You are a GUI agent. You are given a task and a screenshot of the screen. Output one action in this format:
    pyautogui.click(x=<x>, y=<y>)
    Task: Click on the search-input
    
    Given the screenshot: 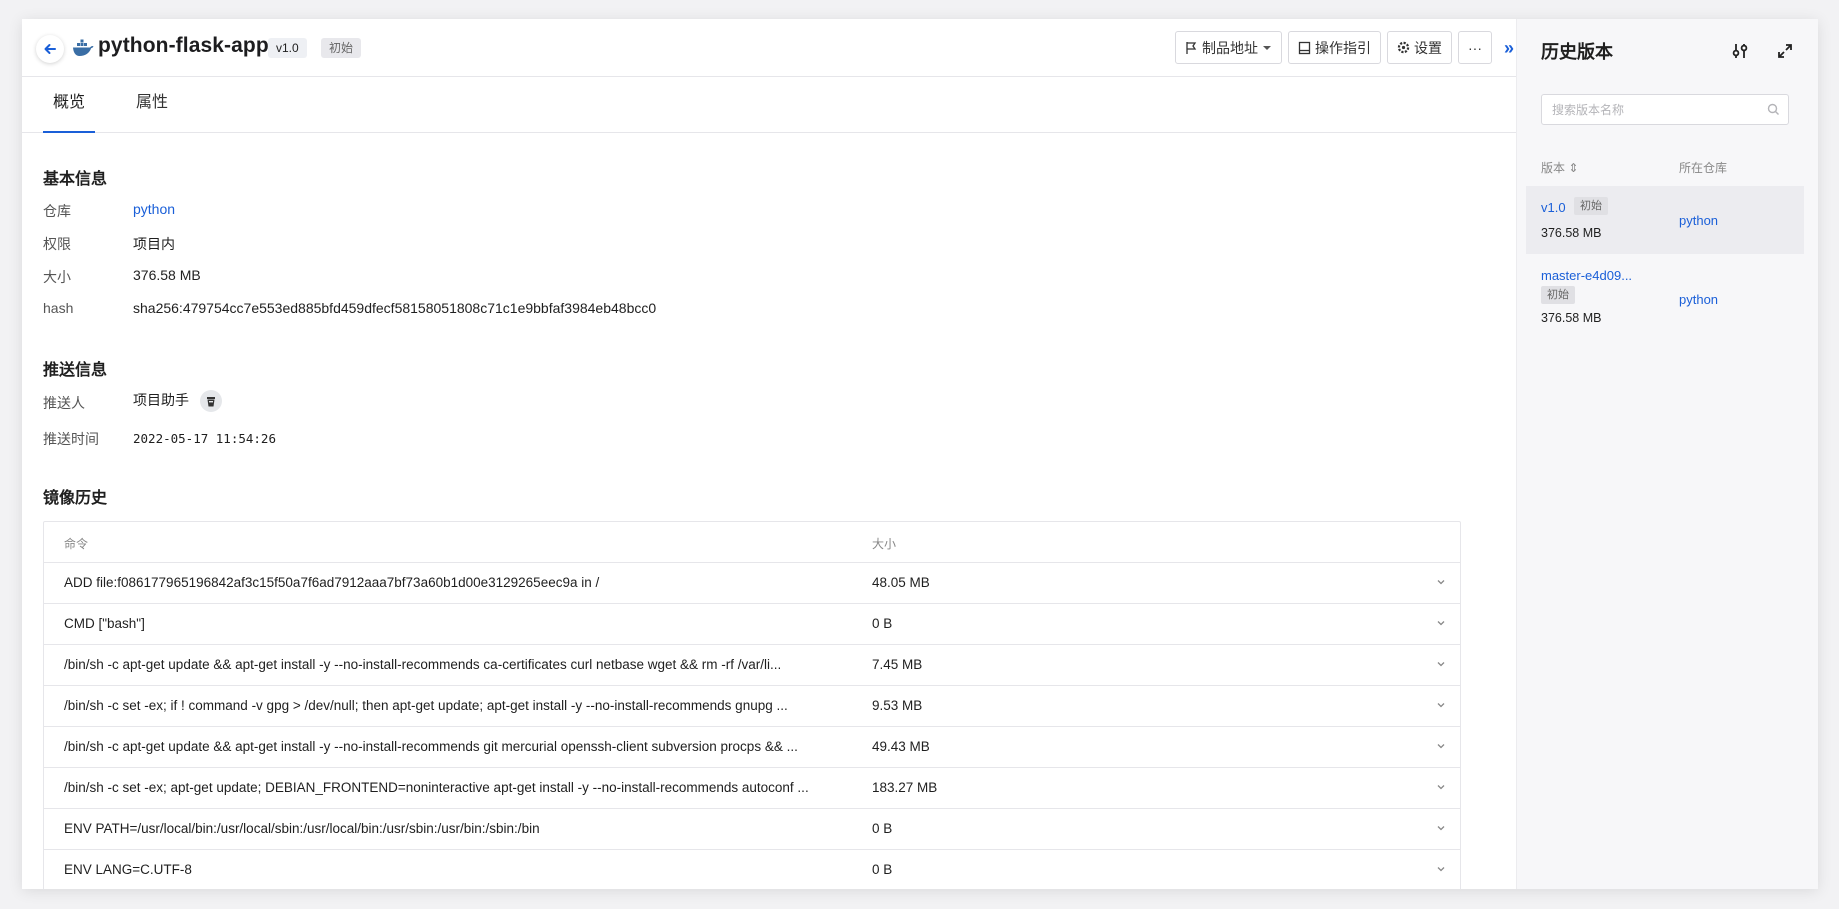 What is the action you would take?
    pyautogui.click(x=1647, y=109)
    